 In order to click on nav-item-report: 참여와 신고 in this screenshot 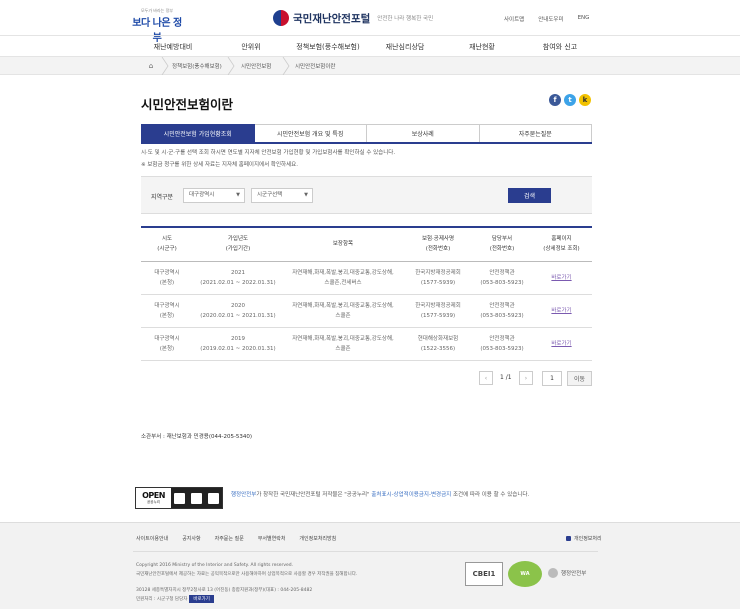, I will do `click(560, 47)`.